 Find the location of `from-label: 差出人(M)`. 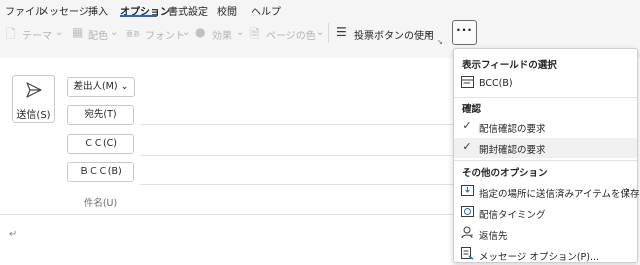

from-label: 差出人(M) is located at coordinates (95, 86).